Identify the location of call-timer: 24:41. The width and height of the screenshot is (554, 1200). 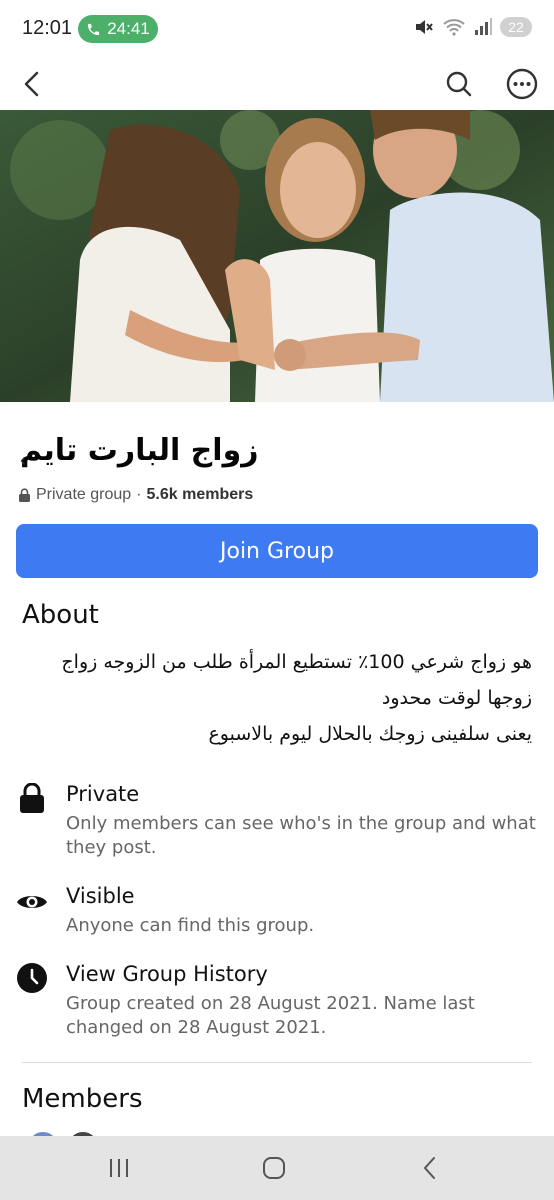
(128, 28).